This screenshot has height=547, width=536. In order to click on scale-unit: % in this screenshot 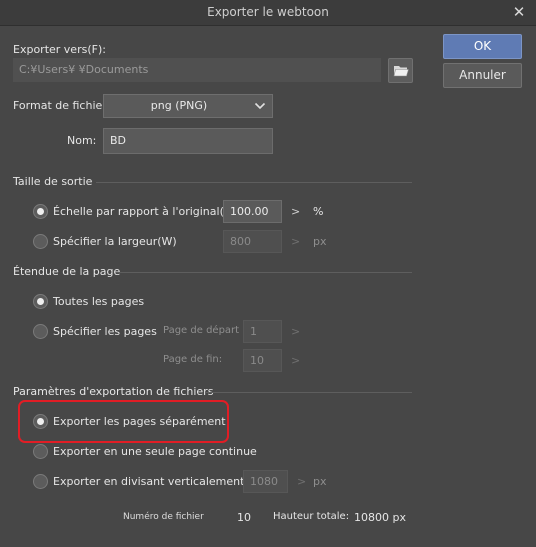, I will do `click(318, 211)`.